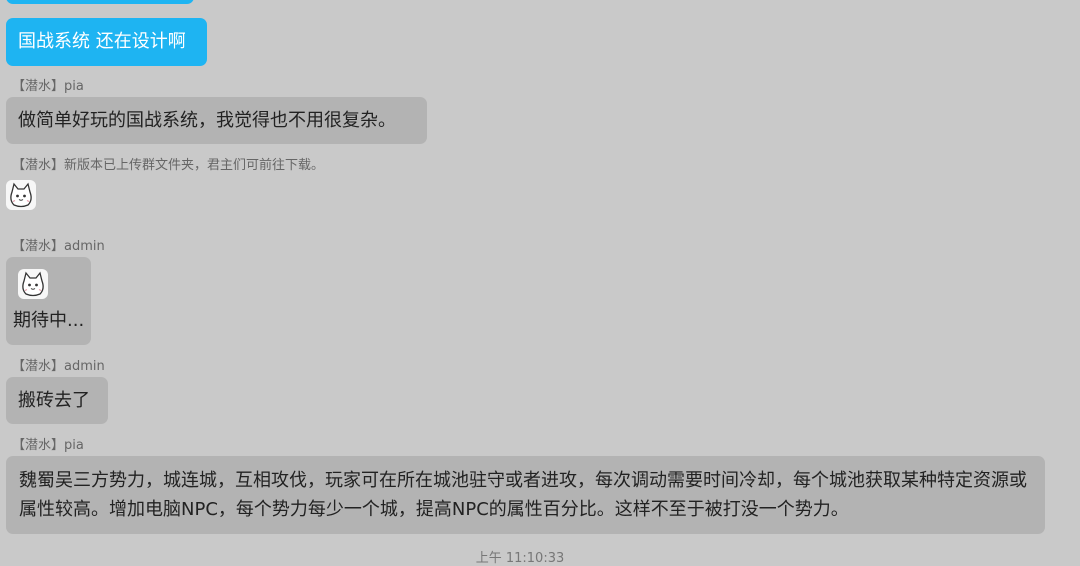 Image resolution: width=1080 pixels, height=566 pixels. I want to click on message-bubble: 搬砖去了, so click(57, 400).